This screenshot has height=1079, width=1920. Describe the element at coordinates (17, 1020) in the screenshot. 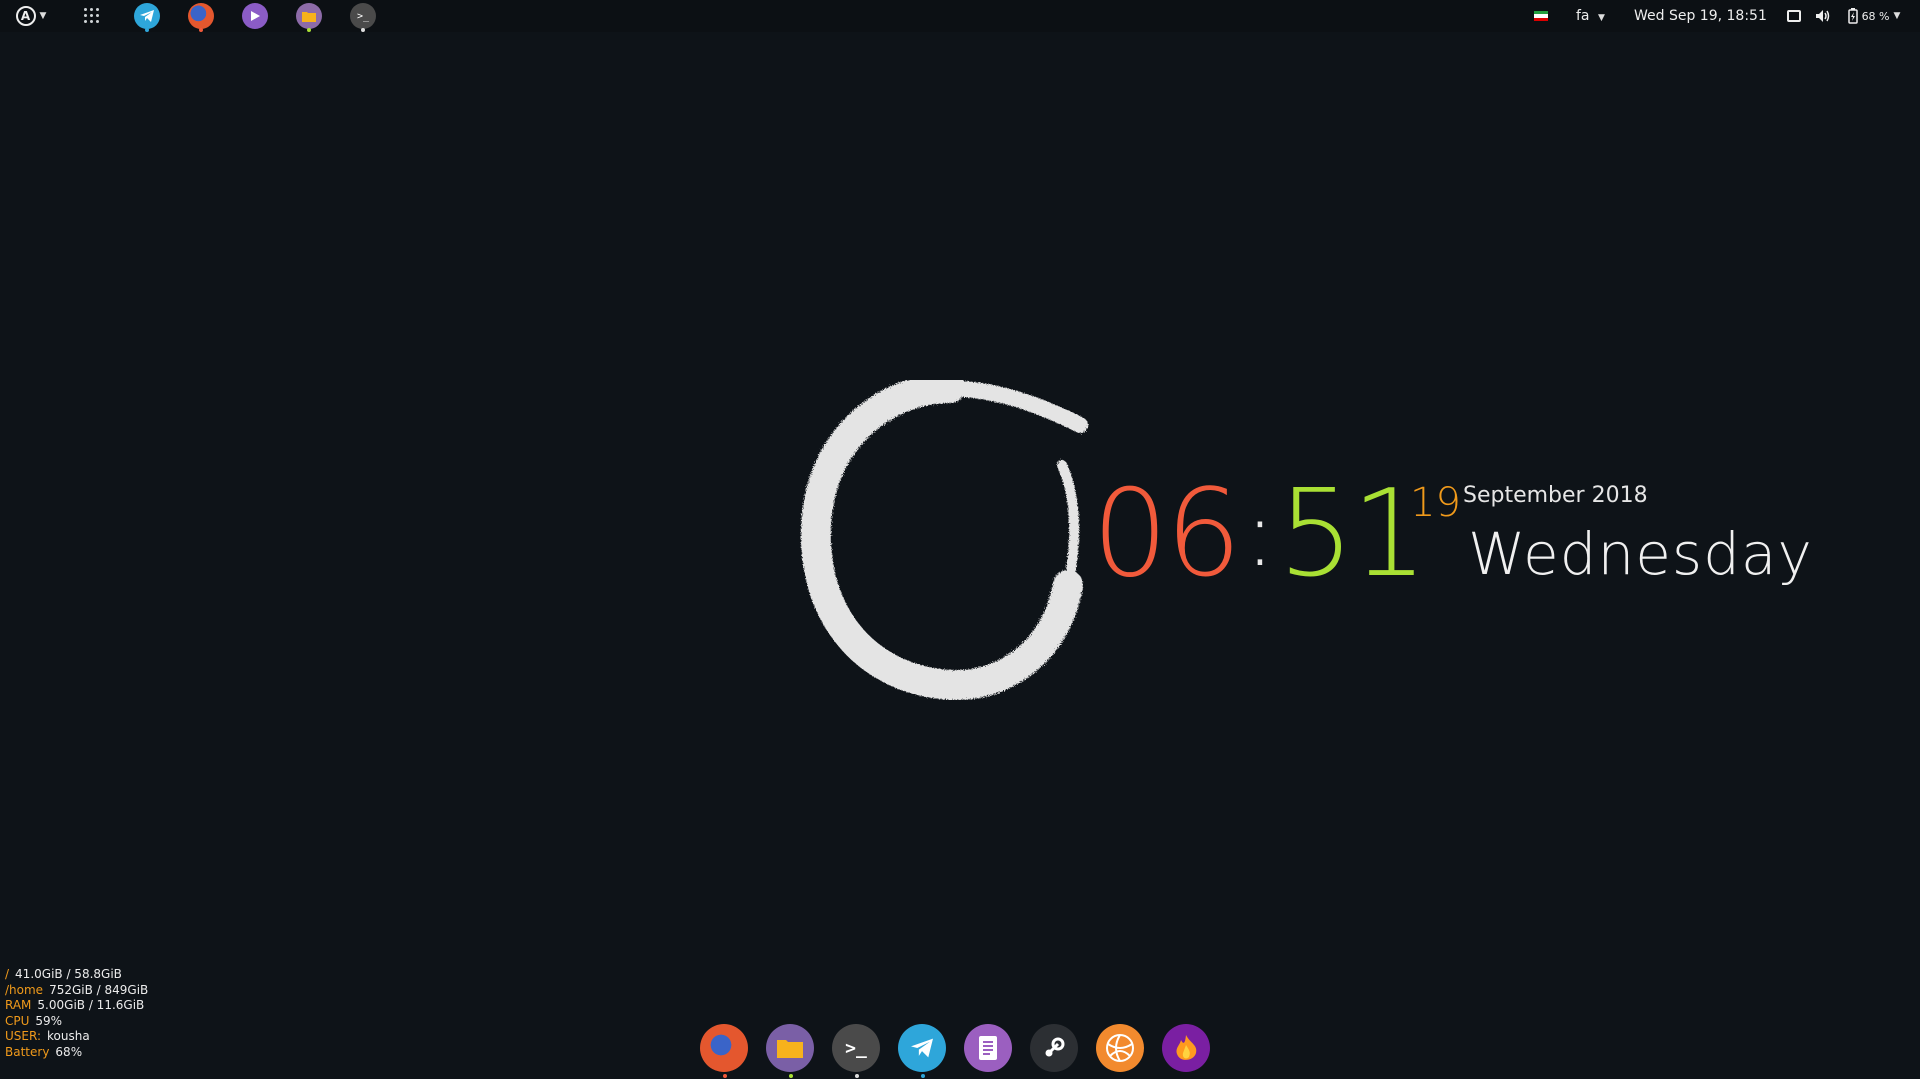

I see `sysinfo-label: CPU` at that location.